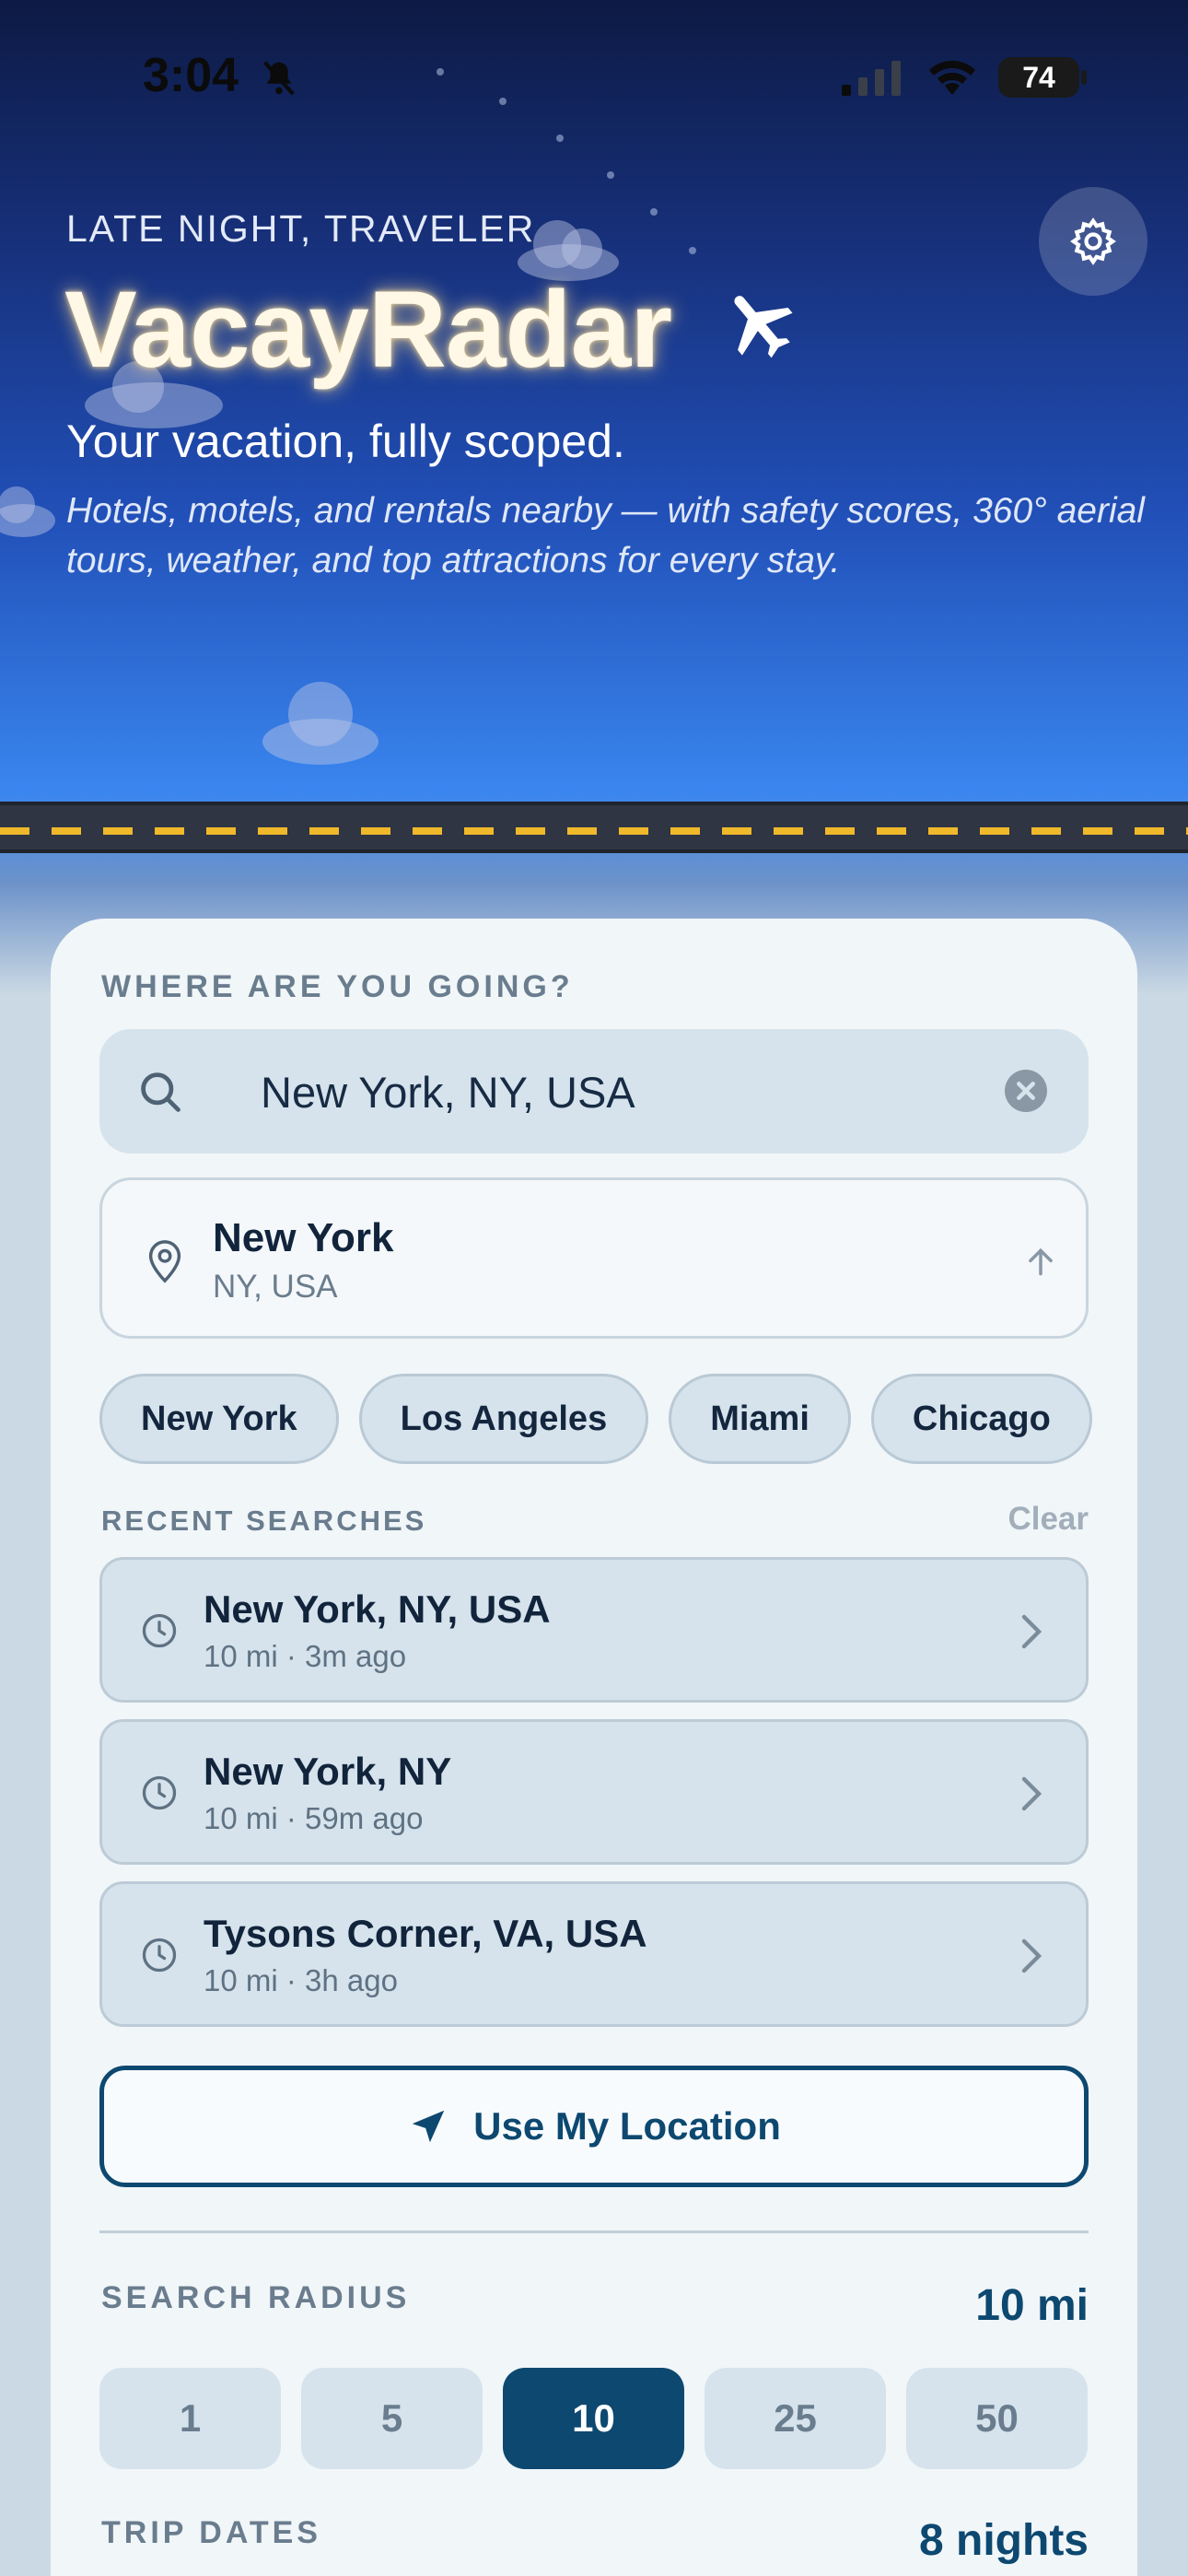 This screenshot has height=2576, width=1188. I want to click on quick-city-chips: New York Los Angeles Miami Chicago, so click(595, 1419).